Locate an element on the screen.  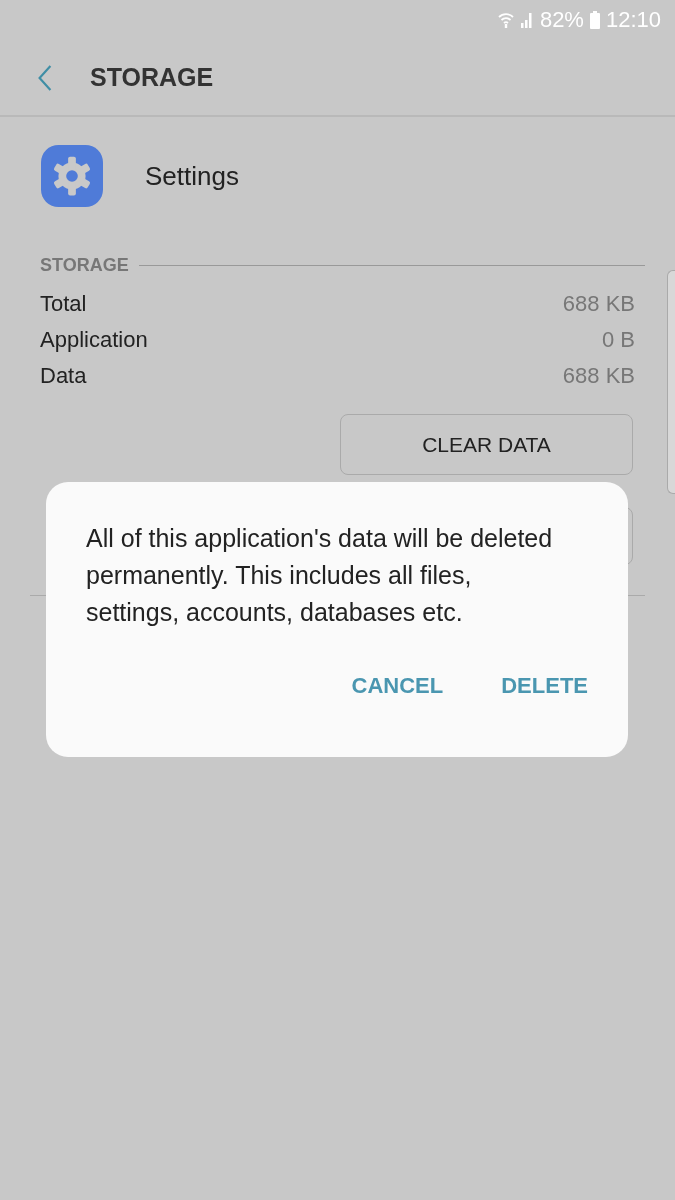
row-value: 0 B is located at coordinates (618, 340).